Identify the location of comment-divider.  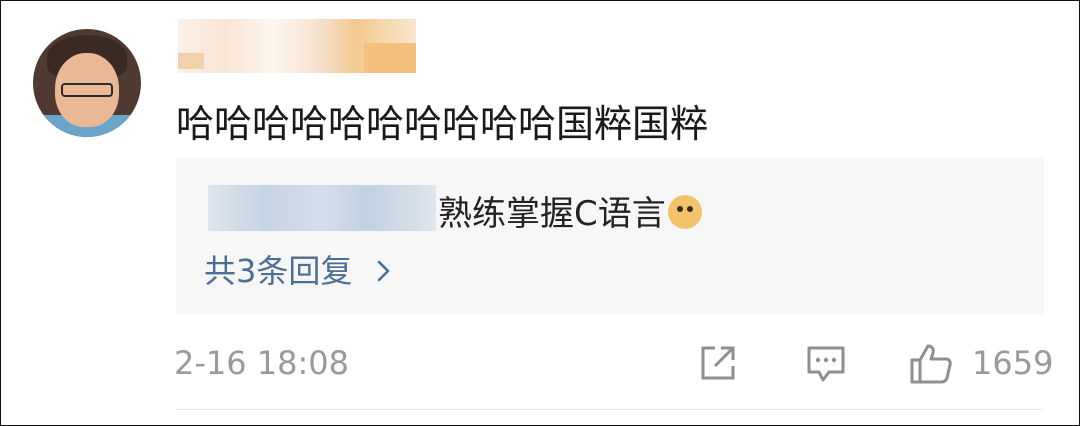
(609, 409).